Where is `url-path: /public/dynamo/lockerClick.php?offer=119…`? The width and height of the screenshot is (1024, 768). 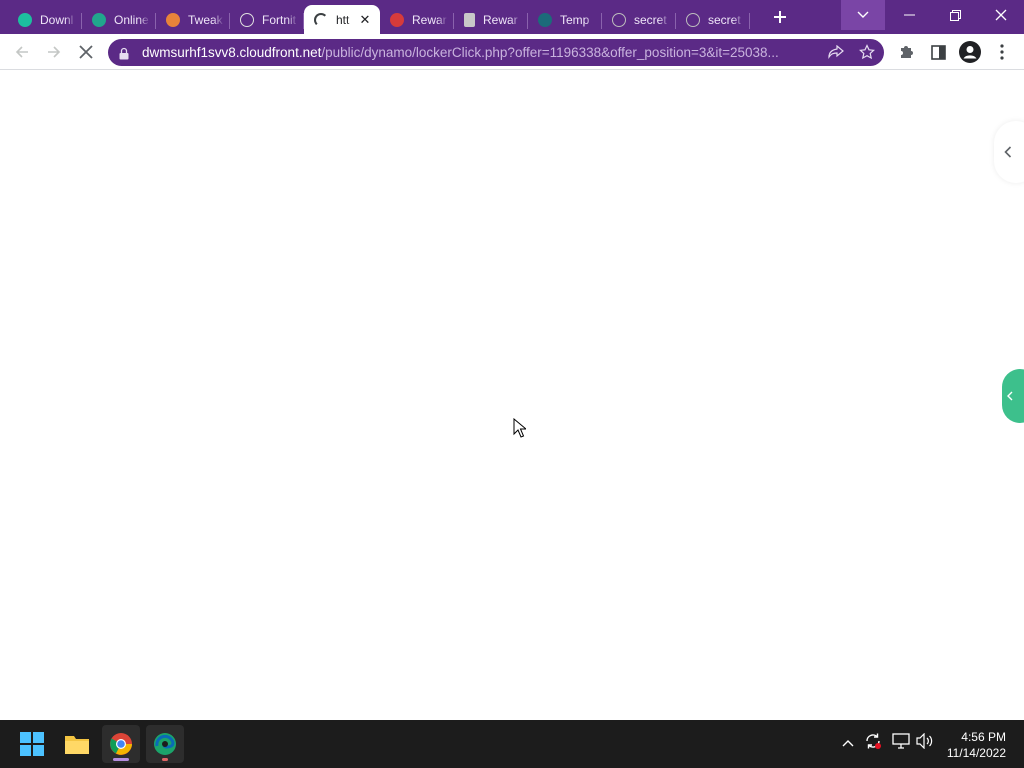
url-path: /public/dynamo/lockerClick.php?offer=119… is located at coordinates (550, 52).